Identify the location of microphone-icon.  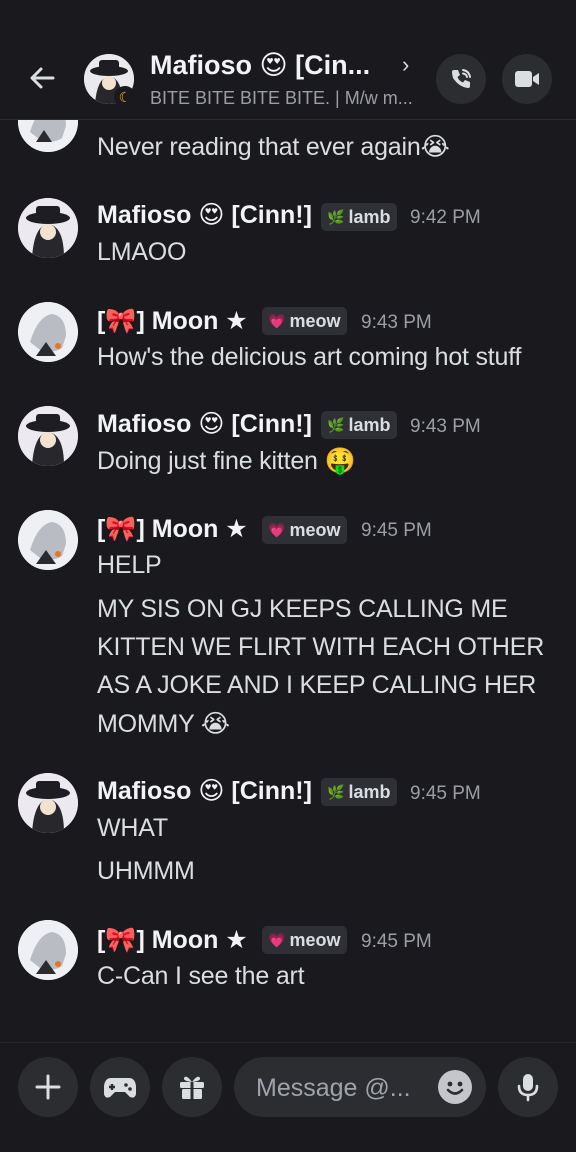
(528, 1088).